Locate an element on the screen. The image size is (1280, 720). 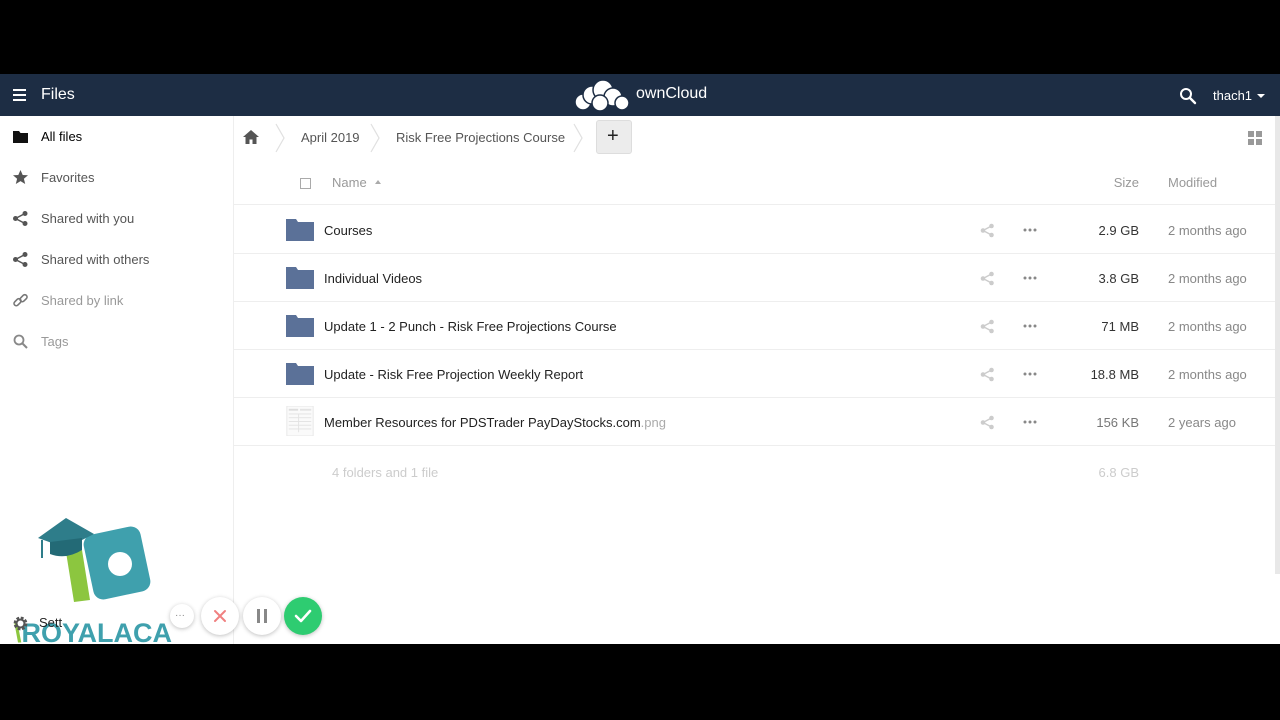
column-header-size: Size is located at coordinates (1126, 182).